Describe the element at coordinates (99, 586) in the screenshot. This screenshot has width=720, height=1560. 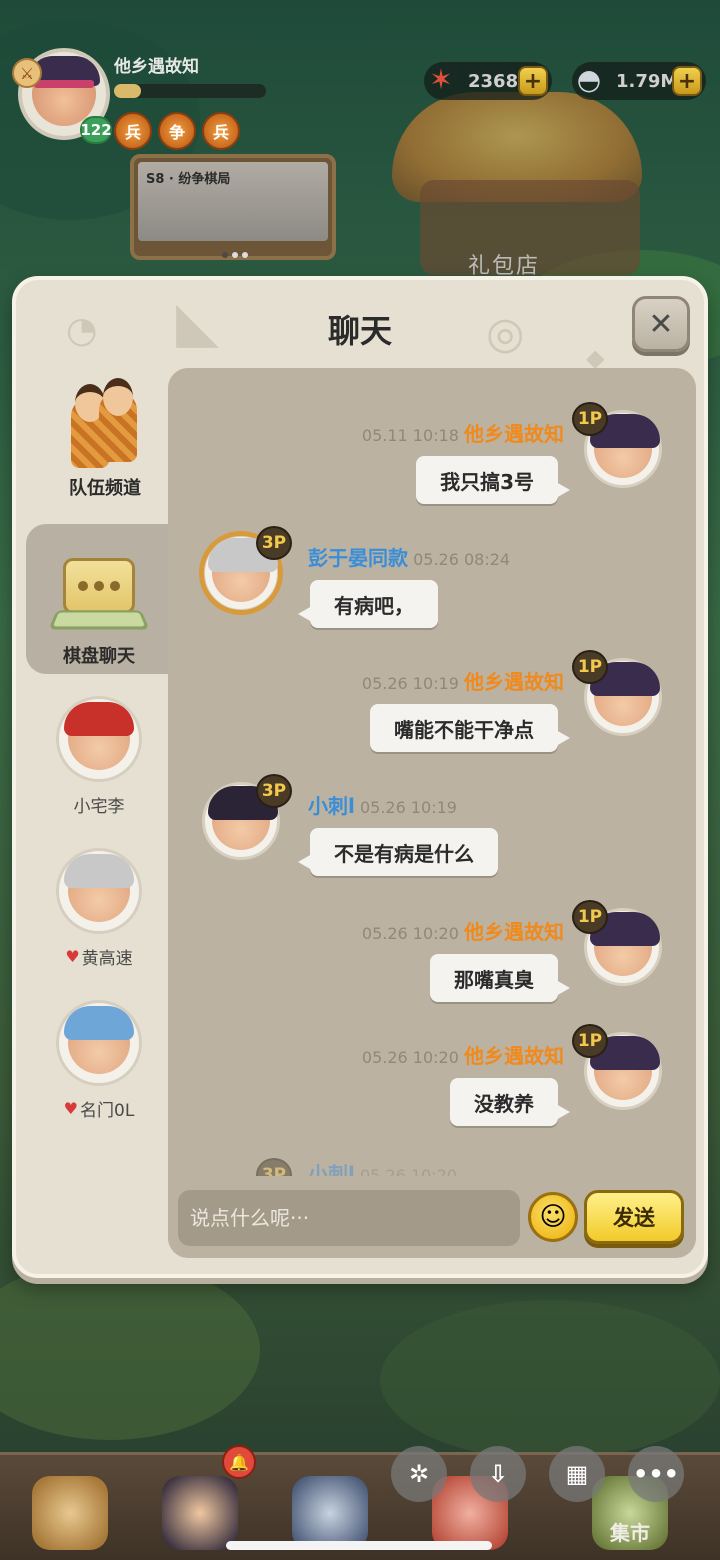
I see `chat-bubble-board-icon` at that location.